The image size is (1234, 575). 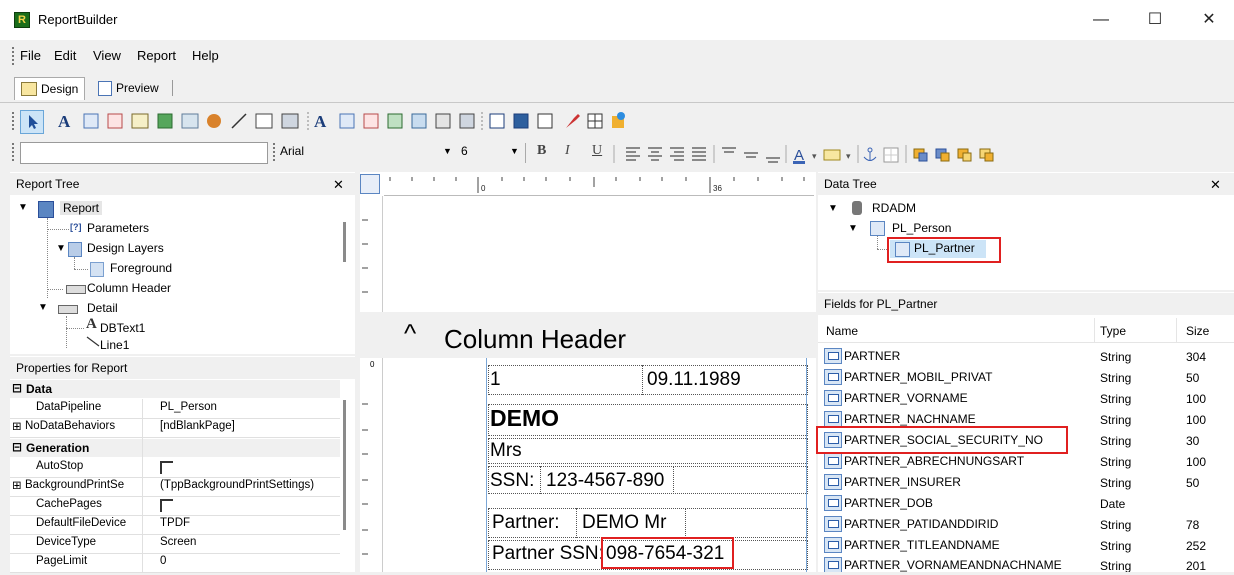 I want to click on font-name-combo: Arial, so click(x=292, y=151).